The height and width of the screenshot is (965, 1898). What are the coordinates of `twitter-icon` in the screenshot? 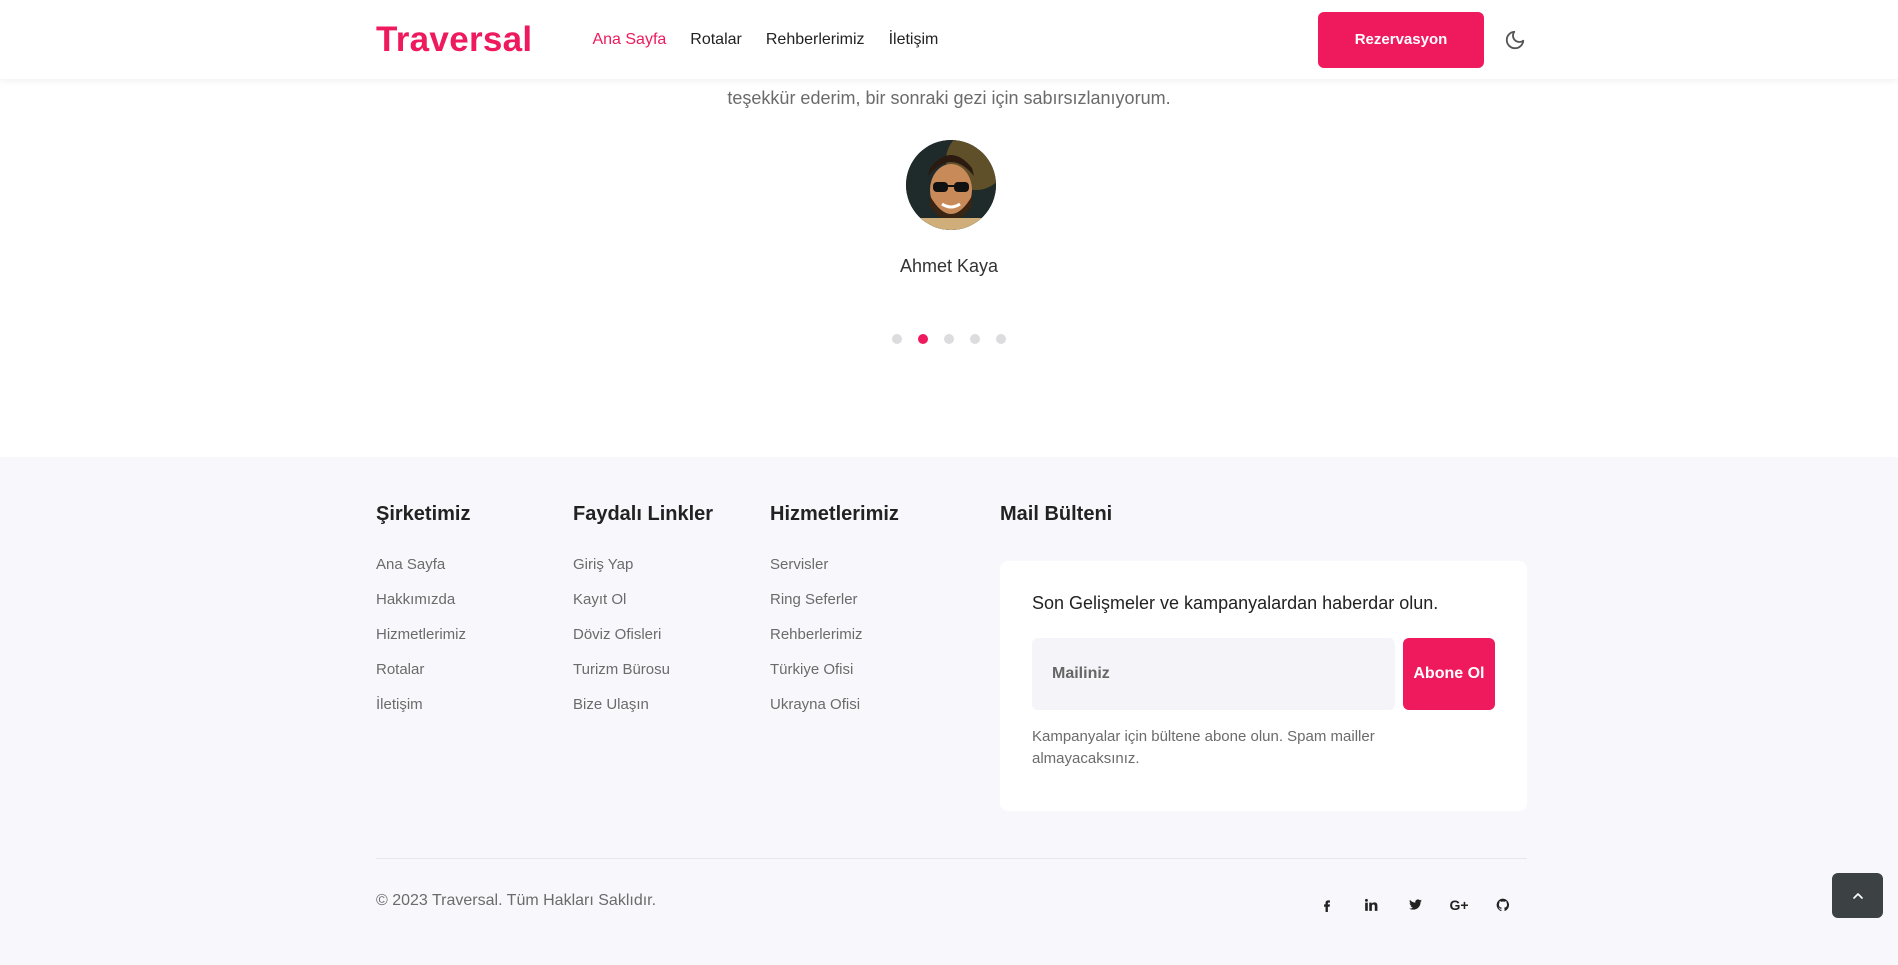 It's located at (1415, 905).